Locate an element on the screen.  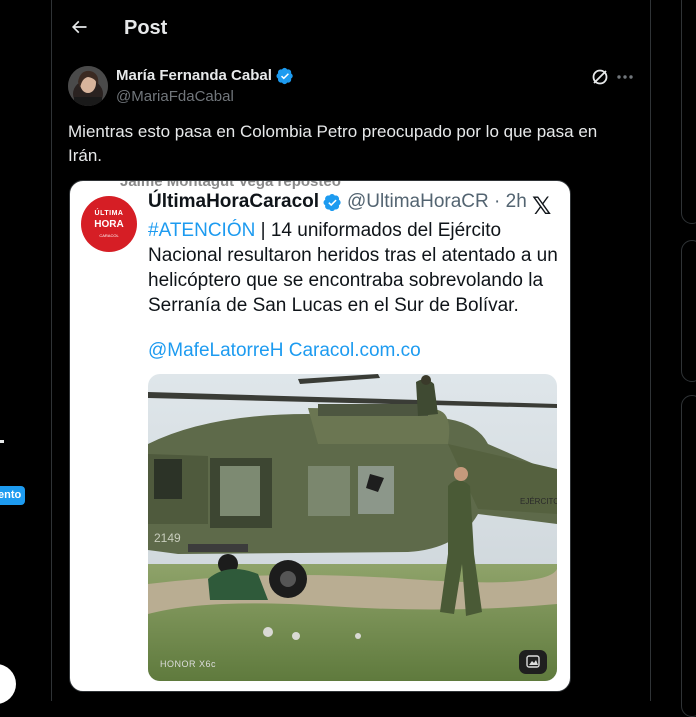
image-edit-icon is located at coordinates (533, 661).